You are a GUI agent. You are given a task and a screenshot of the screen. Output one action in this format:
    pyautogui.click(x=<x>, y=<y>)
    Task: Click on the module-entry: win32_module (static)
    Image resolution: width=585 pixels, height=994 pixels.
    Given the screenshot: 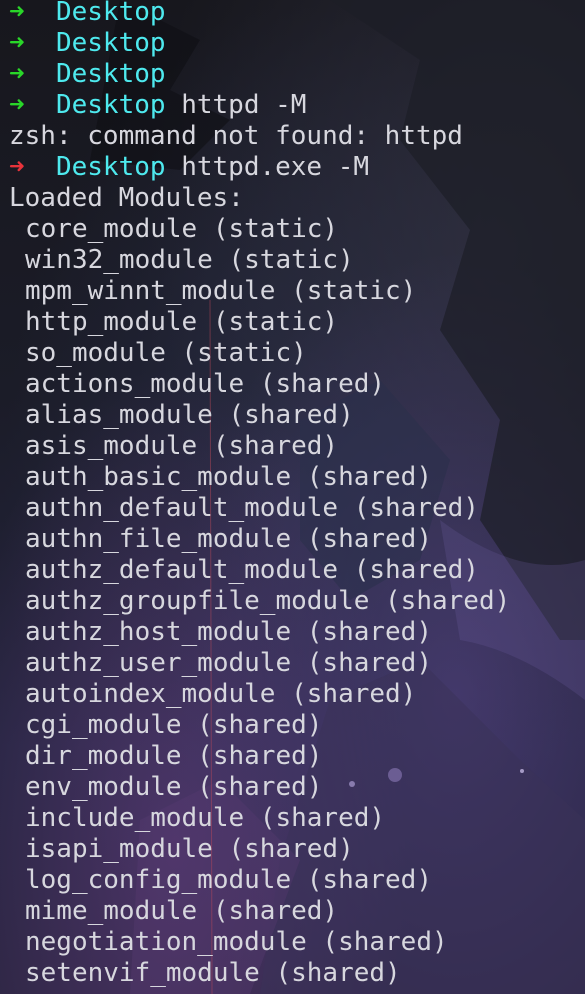 What is the action you would take?
    pyautogui.click(x=189, y=260)
    